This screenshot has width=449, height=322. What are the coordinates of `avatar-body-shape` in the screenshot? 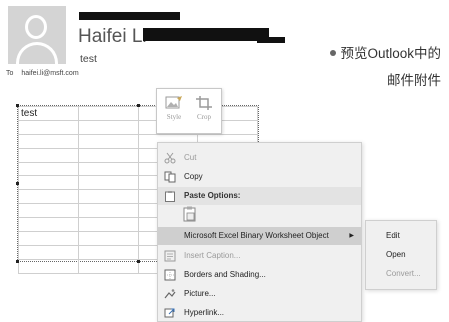 It's located at (37, 53).